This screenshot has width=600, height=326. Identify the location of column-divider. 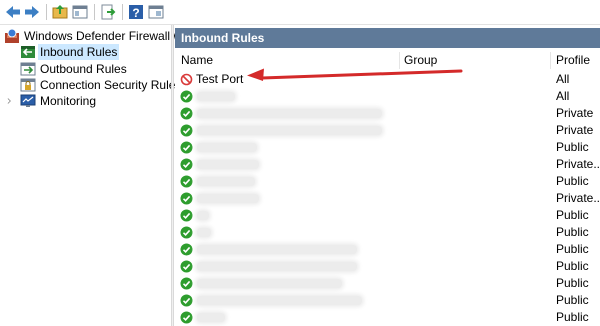
(550, 60).